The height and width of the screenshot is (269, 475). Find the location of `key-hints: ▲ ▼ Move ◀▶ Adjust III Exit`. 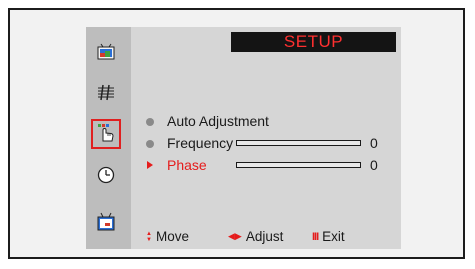

key-hints: ▲ ▼ Move ◀▶ Adjust III Exit is located at coordinates (243, 237).